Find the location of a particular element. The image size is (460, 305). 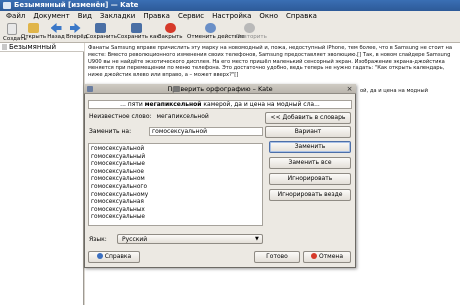

sidebar-document-item: Безымянный is located at coordinates (42, 47).